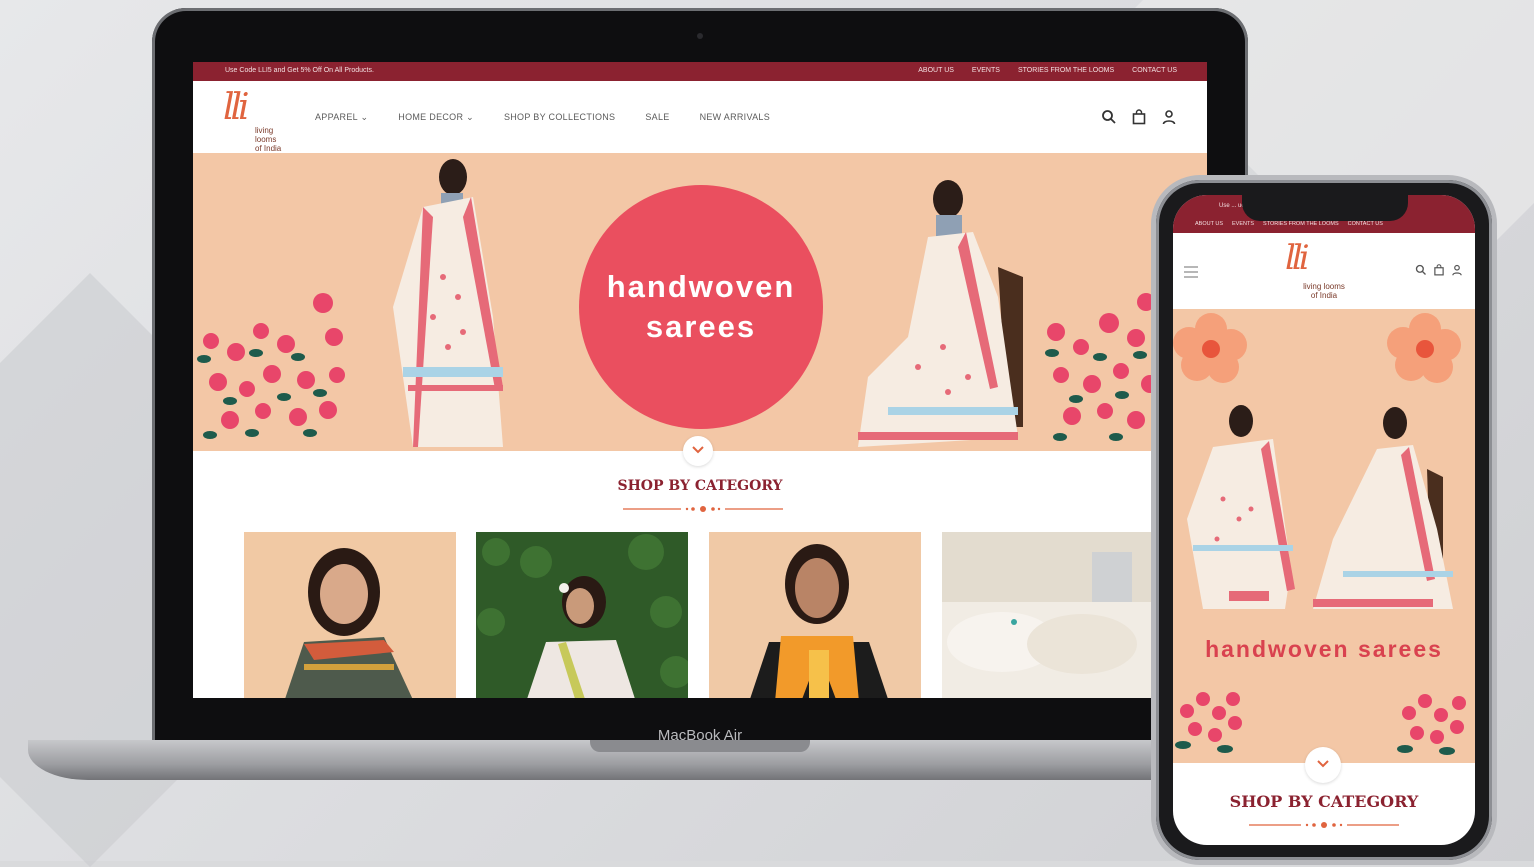 The image size is (1534, 867). What do you see at coordinates (1324, 271) in the screenshot?
I see `site-header: lli living looms of India` at bounding box center [1324, 271].